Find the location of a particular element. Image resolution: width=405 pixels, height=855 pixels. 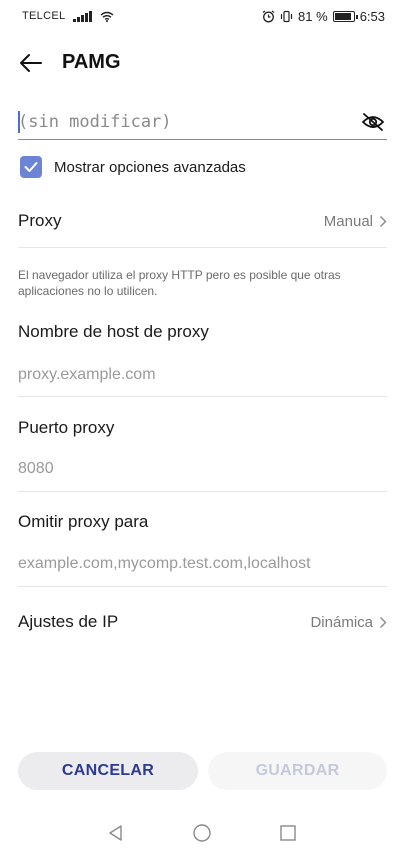

wifi-icon is located at coordinates (107, 16).